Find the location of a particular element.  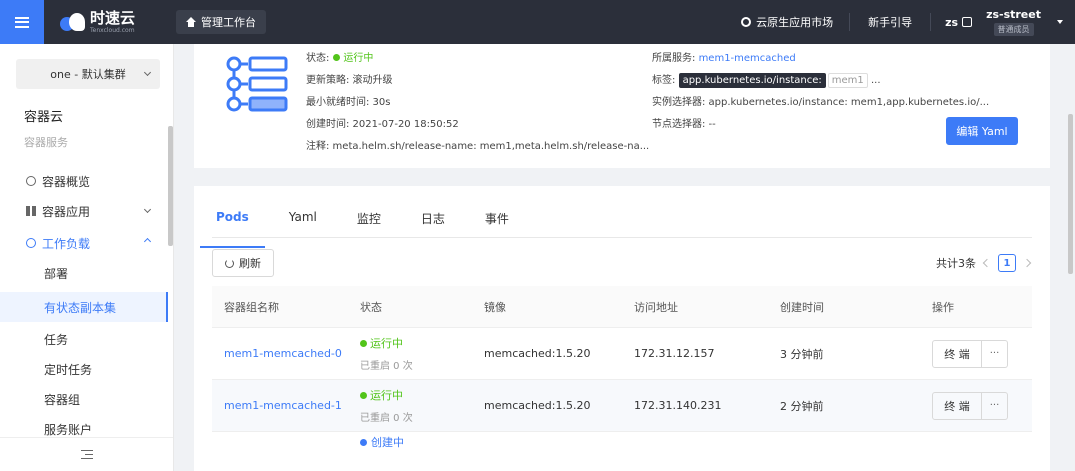

workbench-label: 管理工作台 is located at coordinates (228, 22).